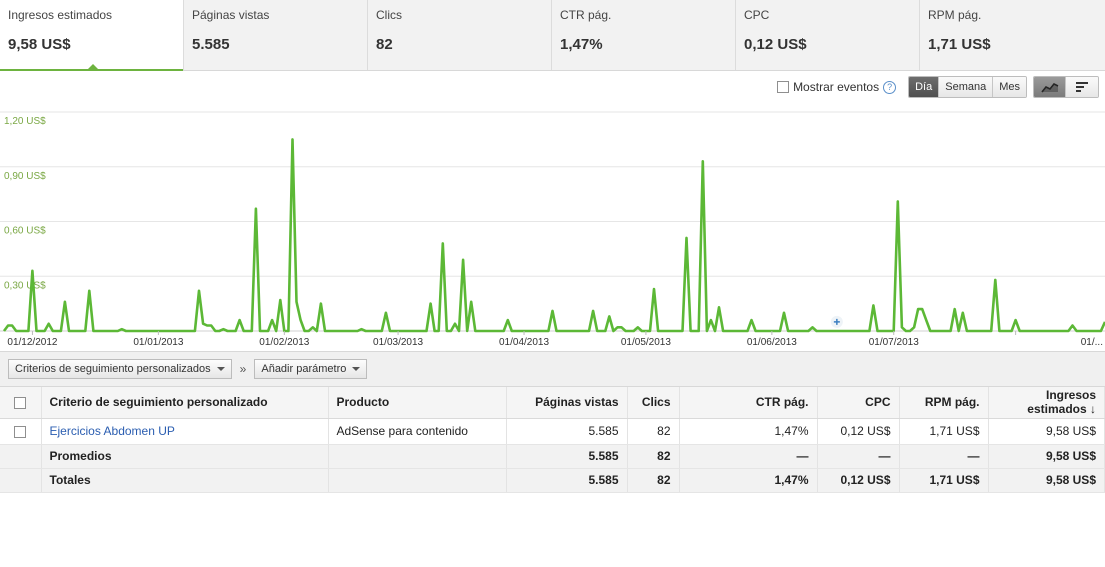 The width and height of the screenshot is (1105, 567). Describe the element at coordinates (25, 231) in the screenshot. I see `y-tick-label: 0,60 US$` at that location.